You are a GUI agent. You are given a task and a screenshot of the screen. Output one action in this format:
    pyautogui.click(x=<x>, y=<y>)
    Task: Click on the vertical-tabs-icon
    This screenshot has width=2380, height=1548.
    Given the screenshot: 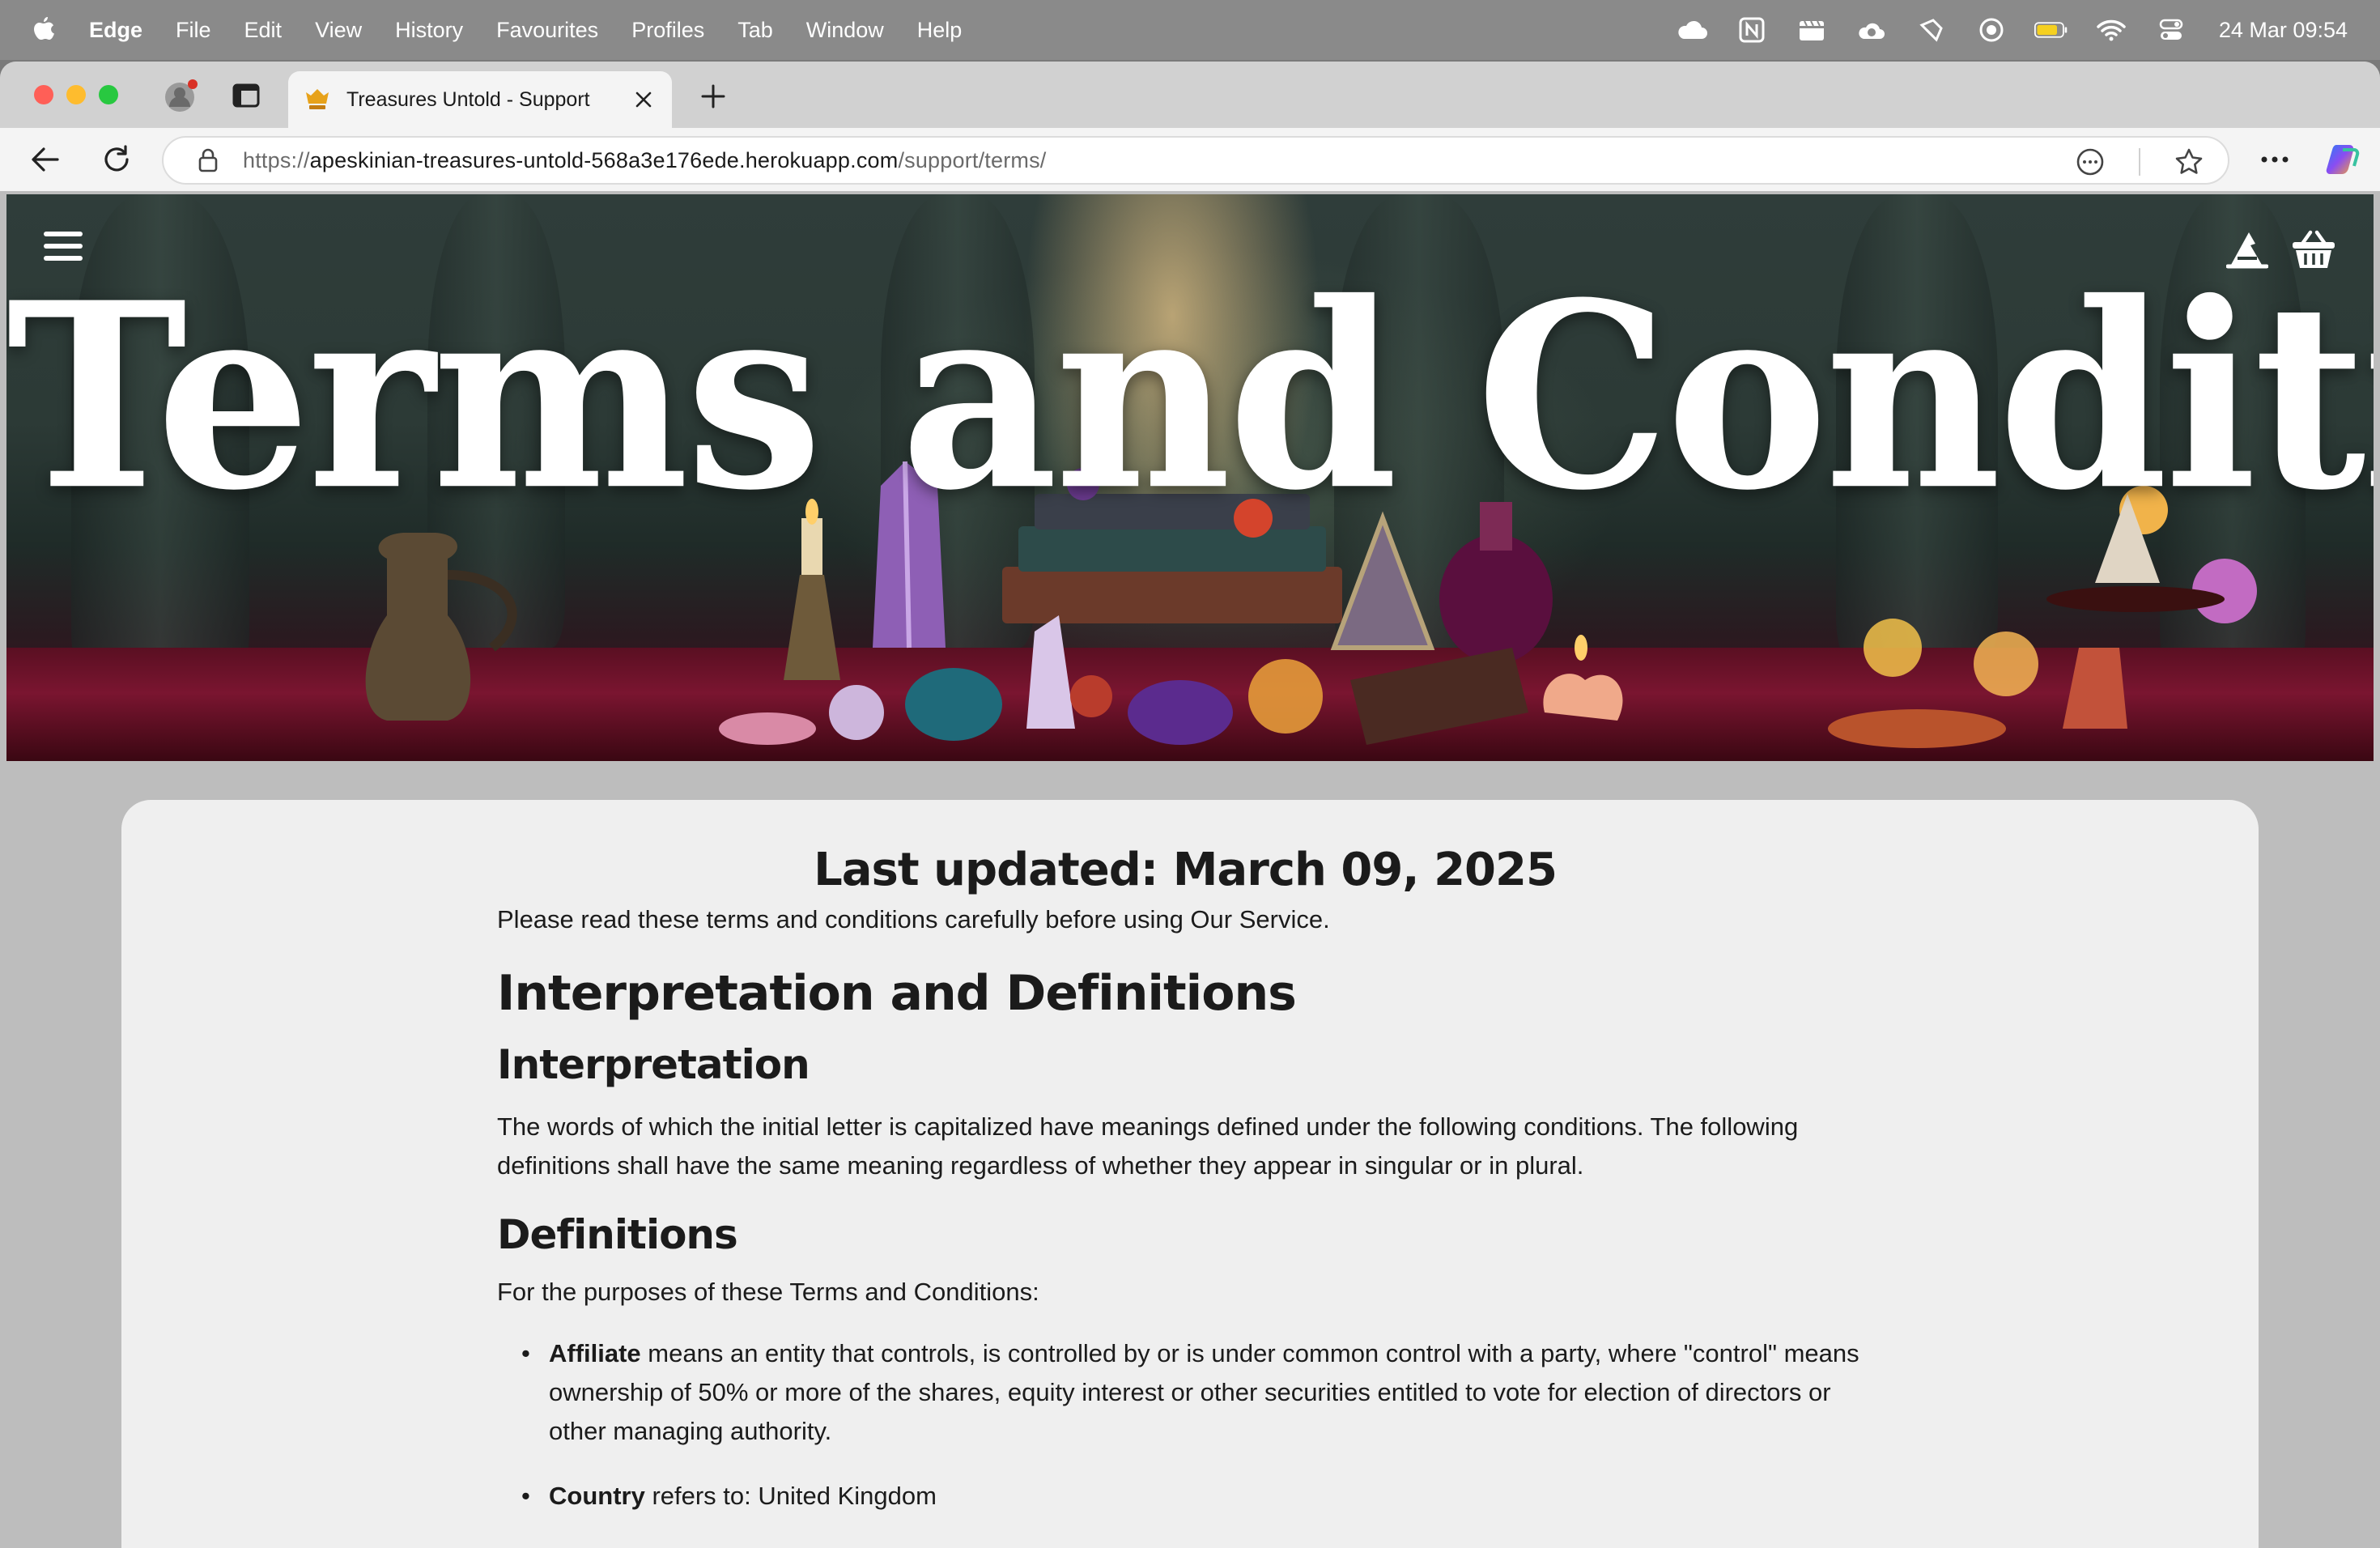 What is the action you would take?
    pyautogui.click(x=246, y=96)
    